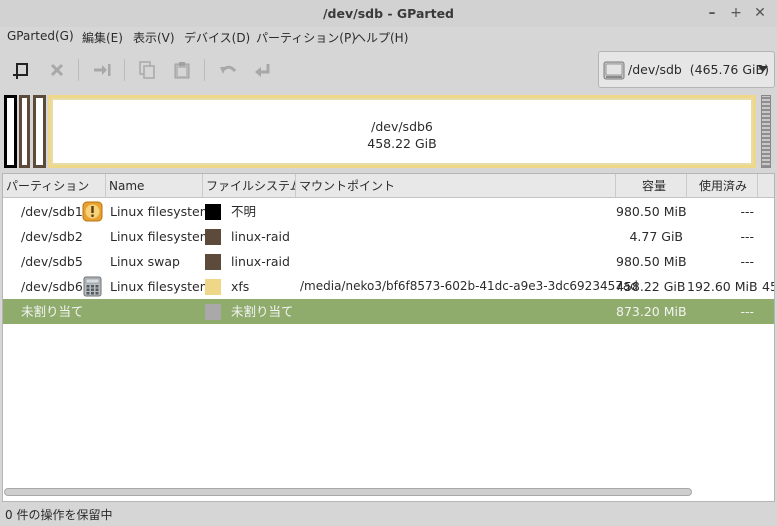 The image size is (777, 526). I want to click on delete-icon, so click(57, 70).